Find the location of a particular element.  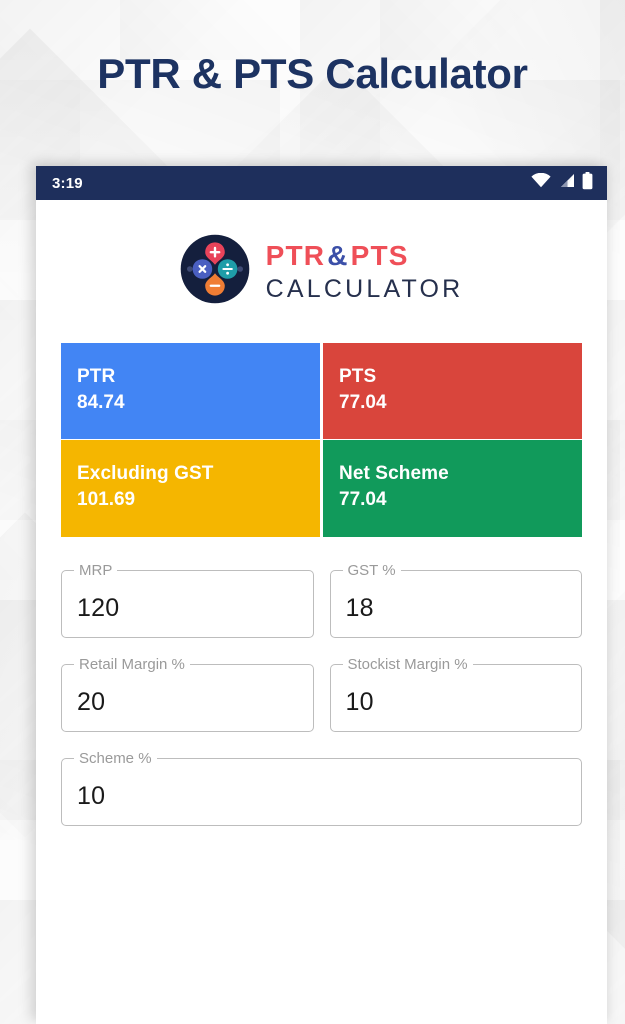

tile-value: 101.69 is located at coordinates (106, 500).